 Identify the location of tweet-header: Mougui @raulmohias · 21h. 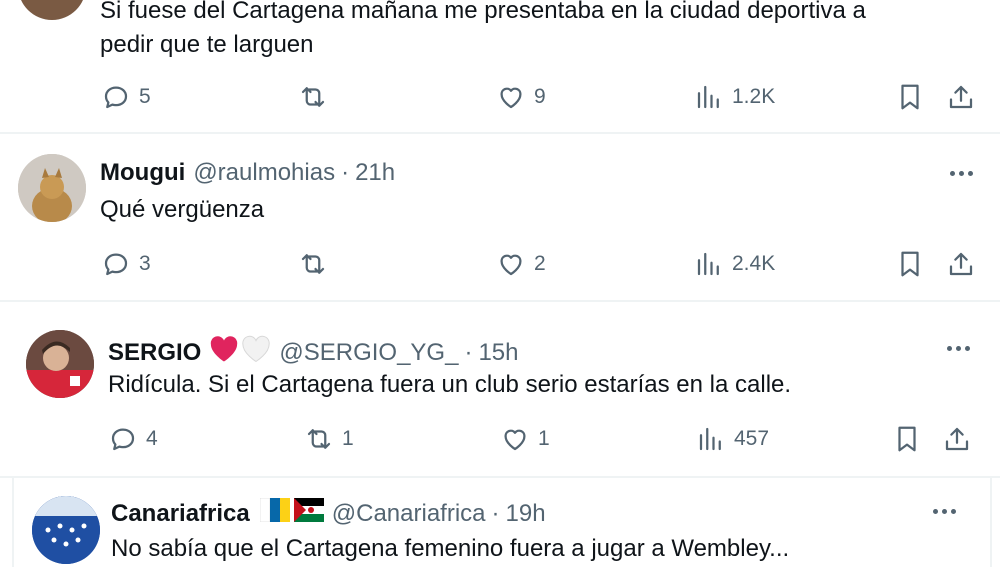
(247, 173).